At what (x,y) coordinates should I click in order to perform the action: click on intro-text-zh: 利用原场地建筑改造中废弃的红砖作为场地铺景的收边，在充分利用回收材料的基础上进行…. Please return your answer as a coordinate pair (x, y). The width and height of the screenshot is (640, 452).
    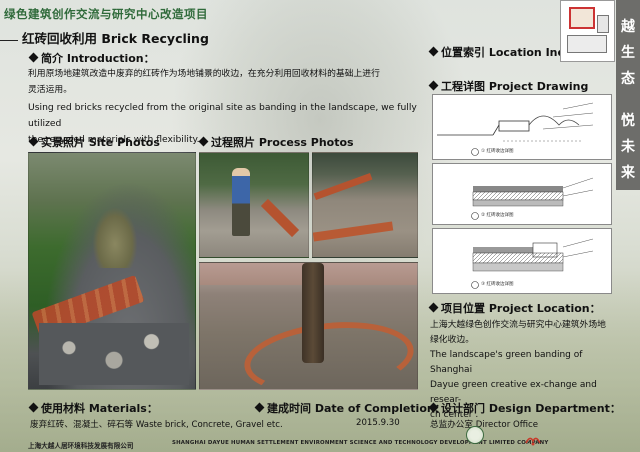
    Looking at the image, I should click on (228, 82).